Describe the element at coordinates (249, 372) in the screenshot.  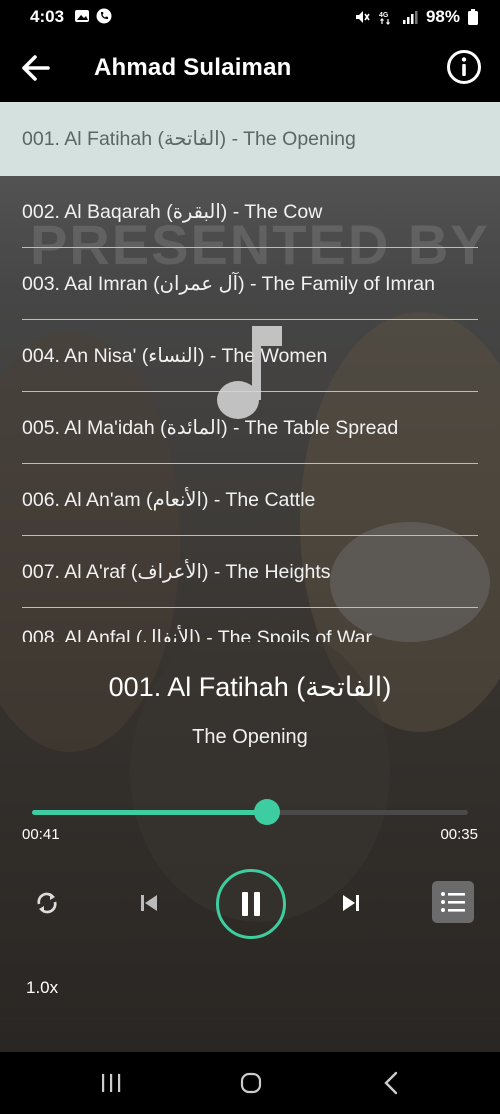
I see `music-note-icon` at that location.